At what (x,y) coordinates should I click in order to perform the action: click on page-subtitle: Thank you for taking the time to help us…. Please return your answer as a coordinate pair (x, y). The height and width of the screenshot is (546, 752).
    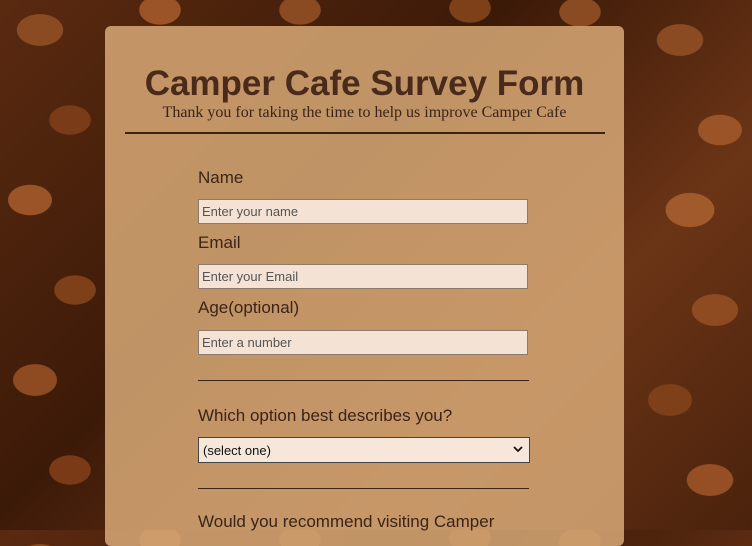
    Looking at the image, I should click on (364, 112).